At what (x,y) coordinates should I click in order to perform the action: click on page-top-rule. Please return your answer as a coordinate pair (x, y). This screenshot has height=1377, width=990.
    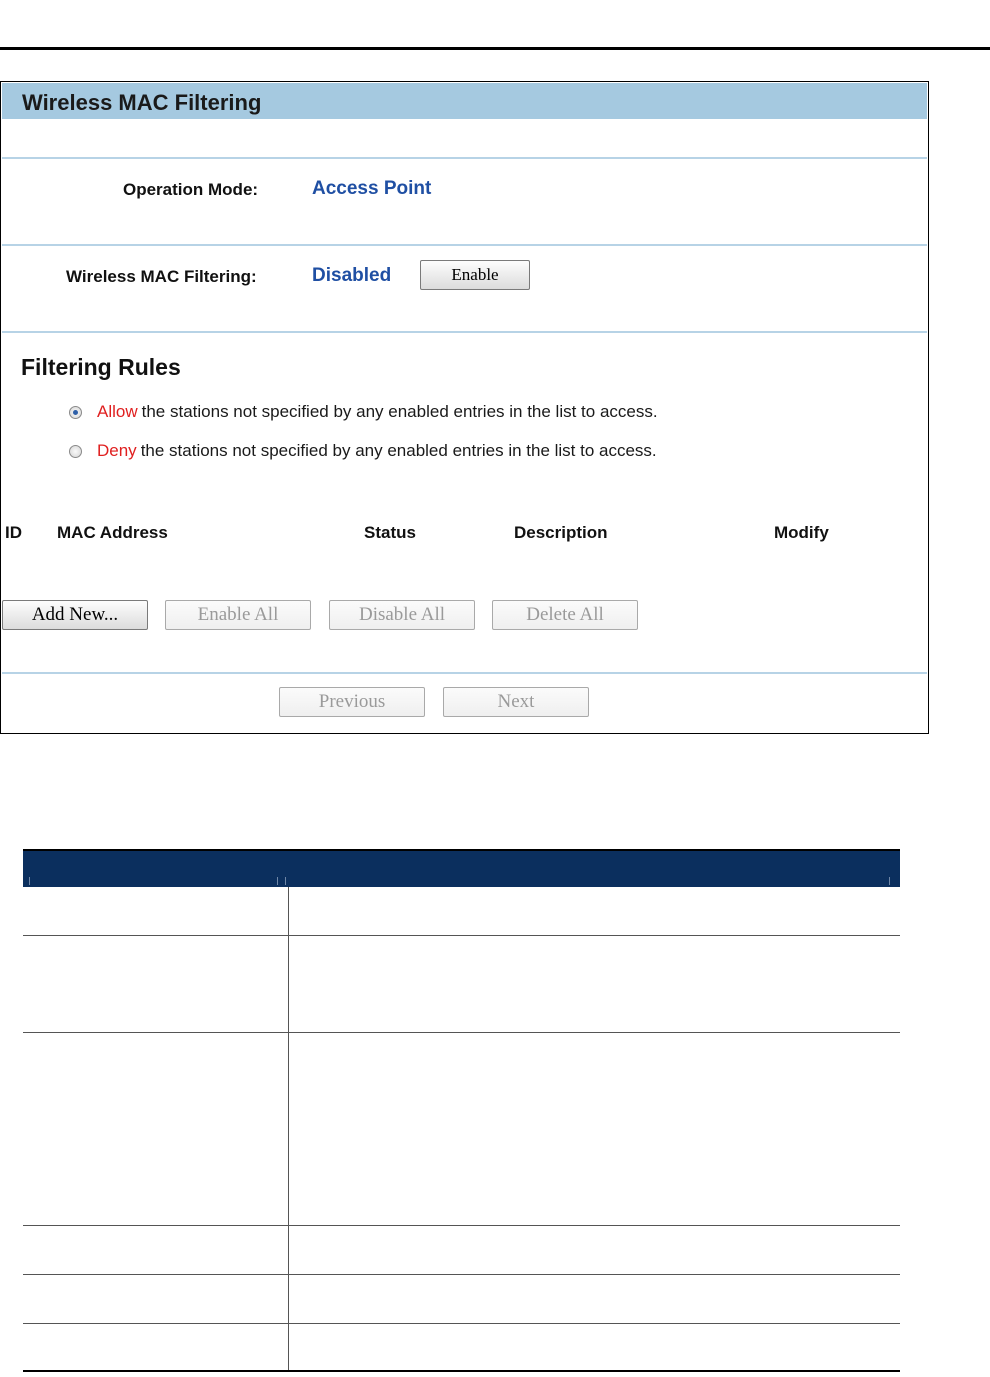
    Looking at the image, I should click on (495, 48).